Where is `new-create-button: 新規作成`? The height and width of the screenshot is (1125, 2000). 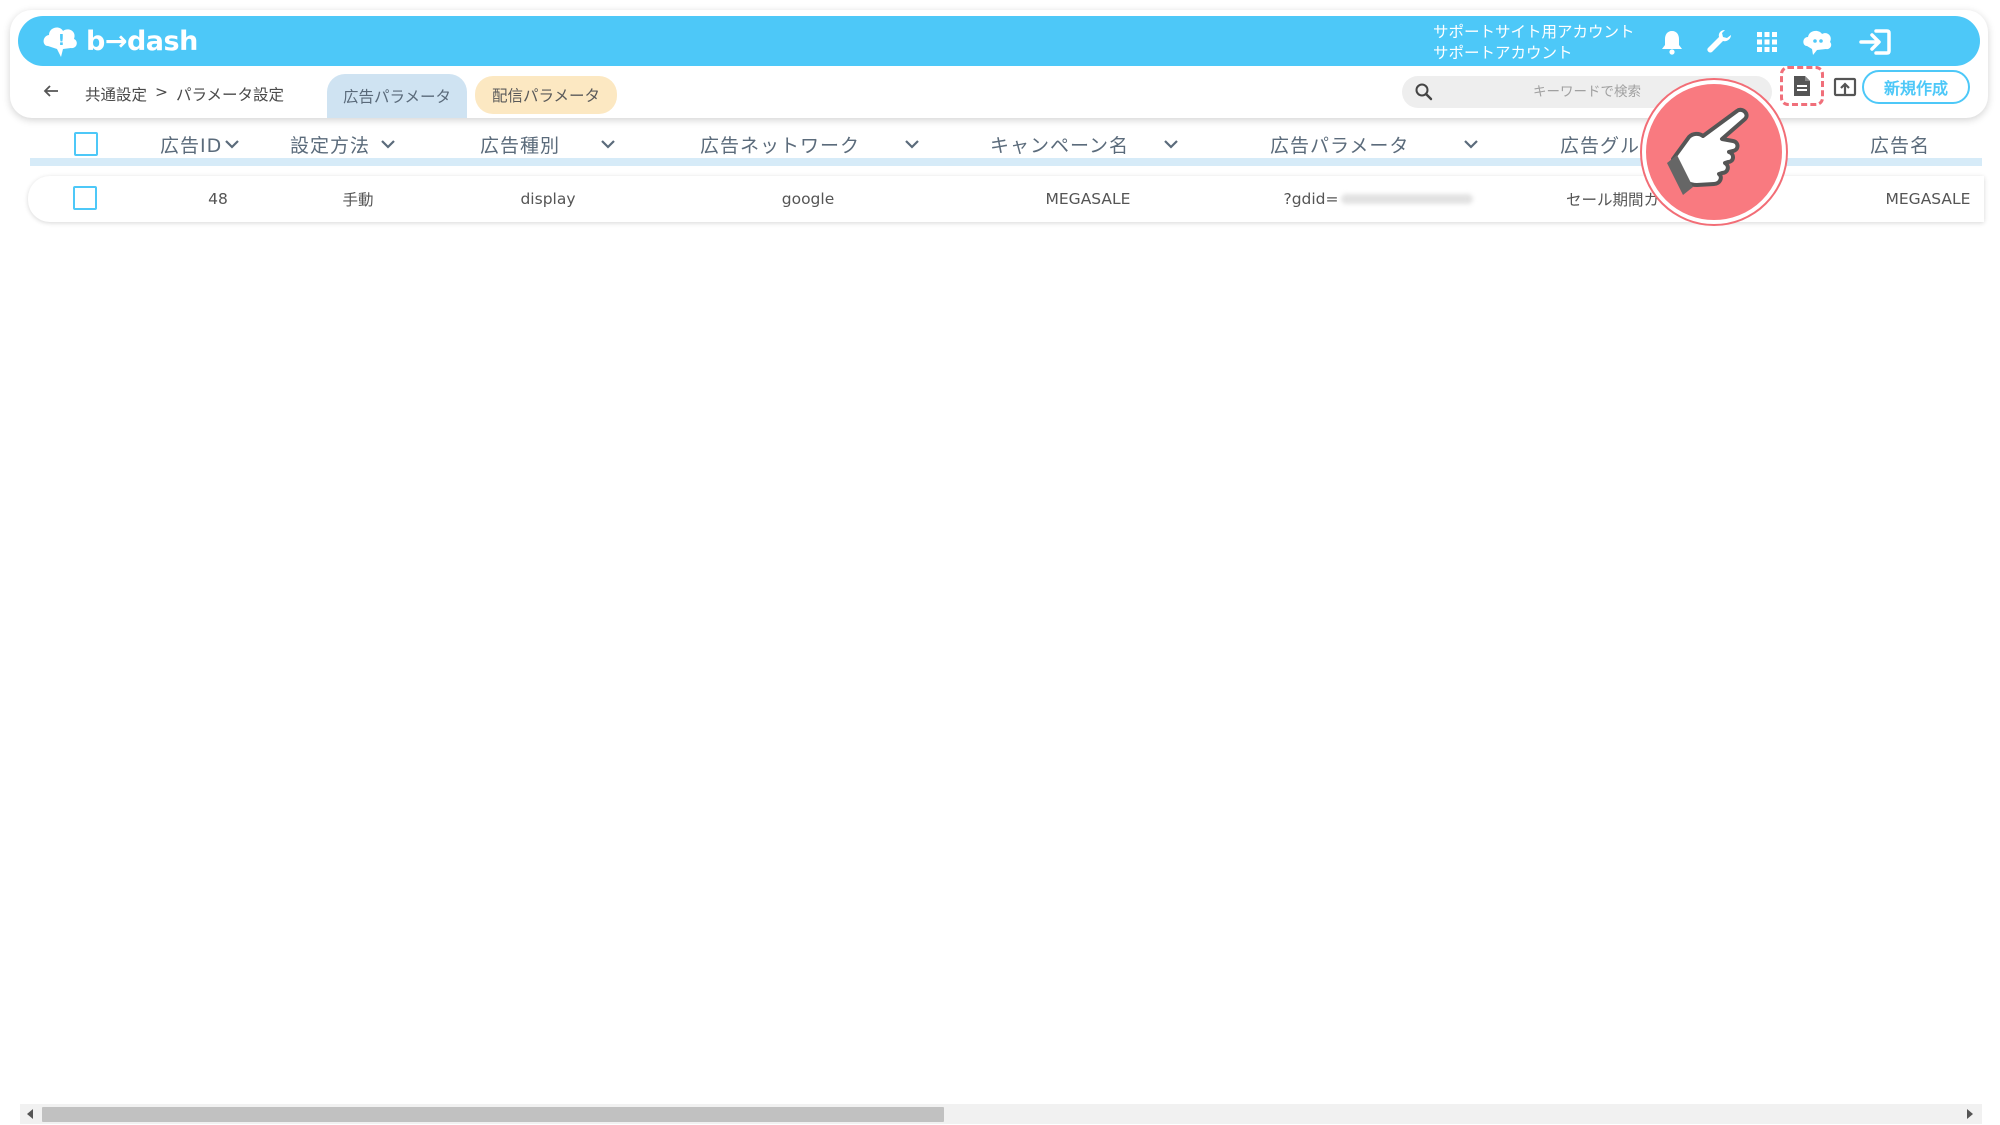 new-create-button: 新規作成 is located at coordinates (1916, 87).